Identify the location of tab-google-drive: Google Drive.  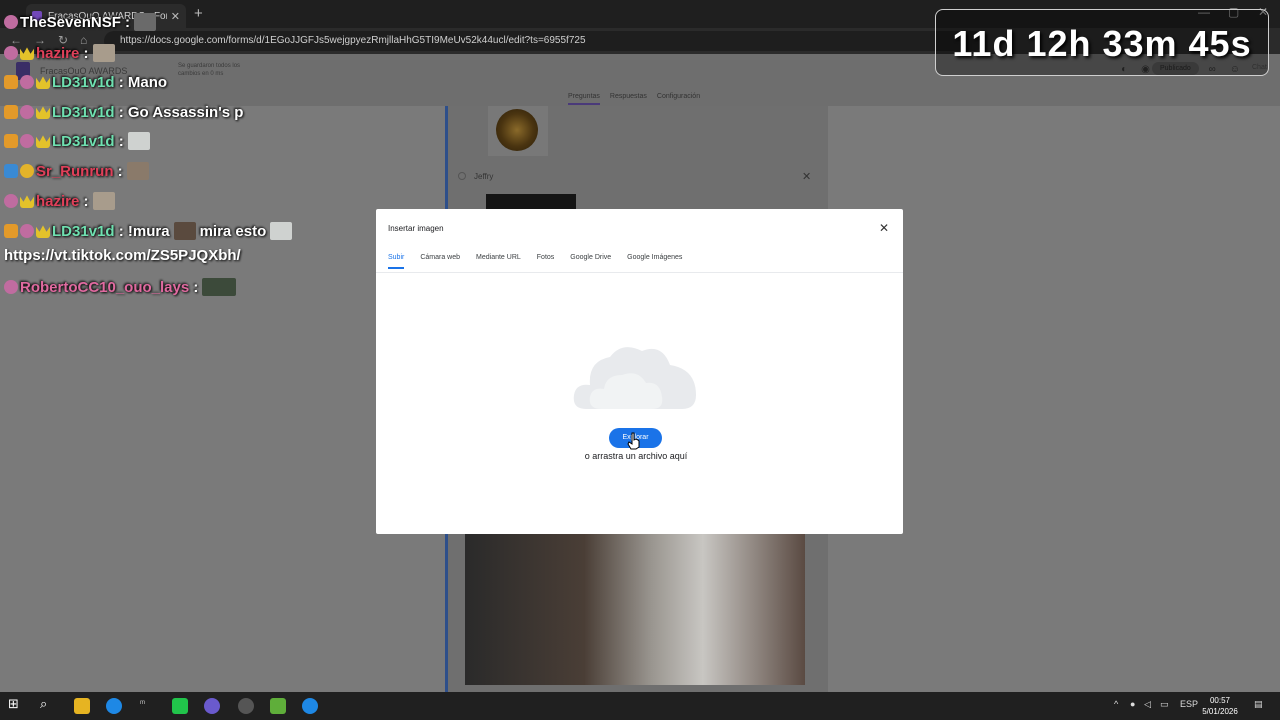
(590, 261).